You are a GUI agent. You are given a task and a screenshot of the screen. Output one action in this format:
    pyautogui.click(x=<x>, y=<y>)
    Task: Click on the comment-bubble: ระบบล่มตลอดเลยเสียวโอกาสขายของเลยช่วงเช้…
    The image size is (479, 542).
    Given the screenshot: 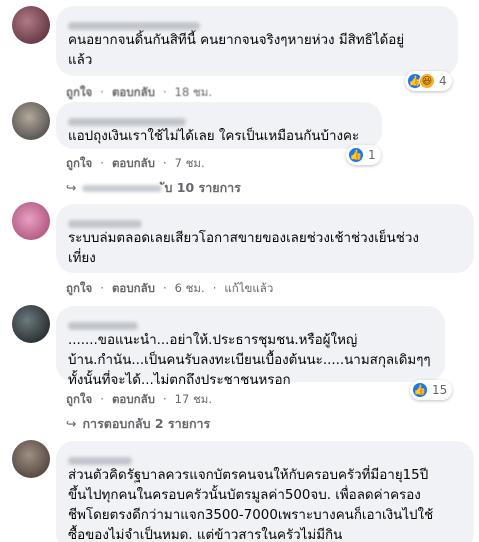 What is the action you would take?
    pyautogui.click(x=265, y=238)
    